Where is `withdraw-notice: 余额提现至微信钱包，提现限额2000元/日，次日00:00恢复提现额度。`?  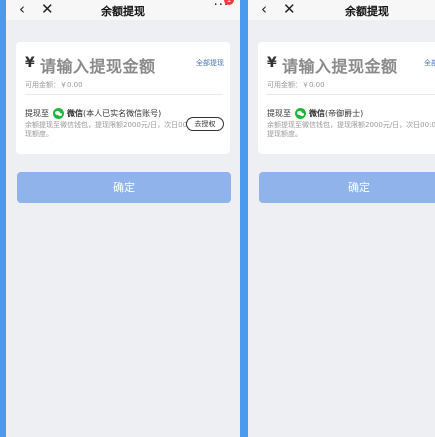 withdraw-notice: 余额提现至微信钱包，提现限额2000元/日，次日00:00恢复提现额度。 is located at coordinates (351, 129).